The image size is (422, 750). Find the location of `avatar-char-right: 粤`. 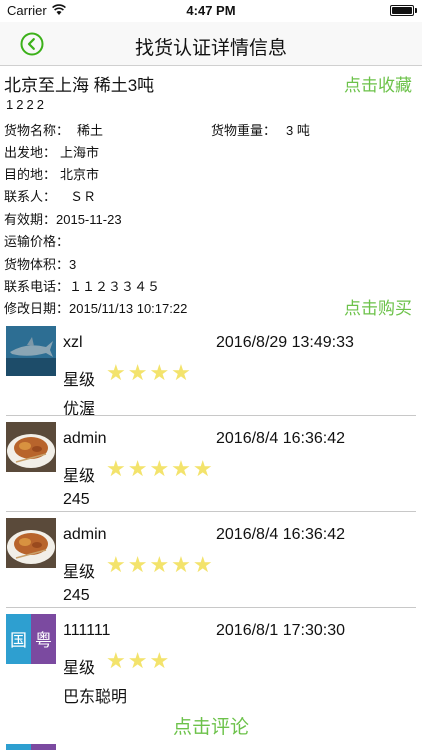

avatar-char-right: 粤 is located at coordinates (43, 641).